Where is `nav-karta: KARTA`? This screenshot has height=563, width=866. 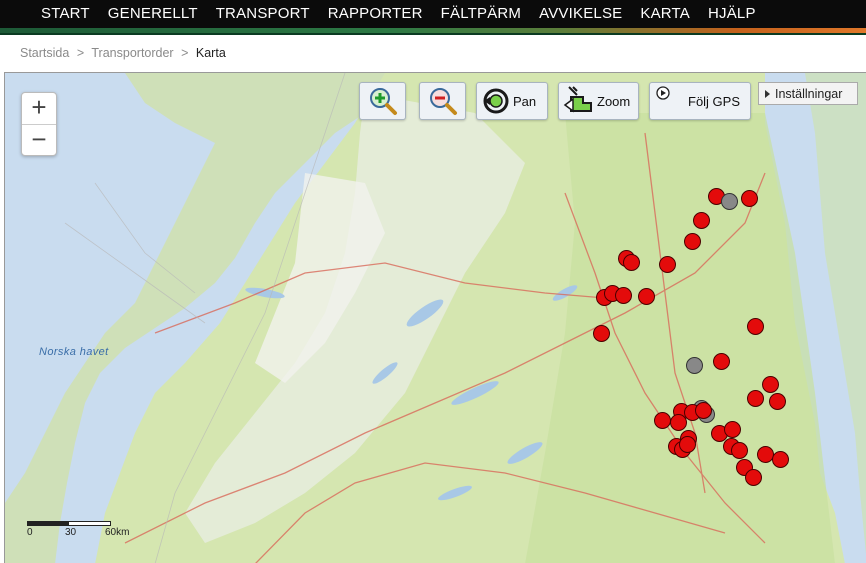
nav-karta: KARTA is located at coordinates (665, 14).